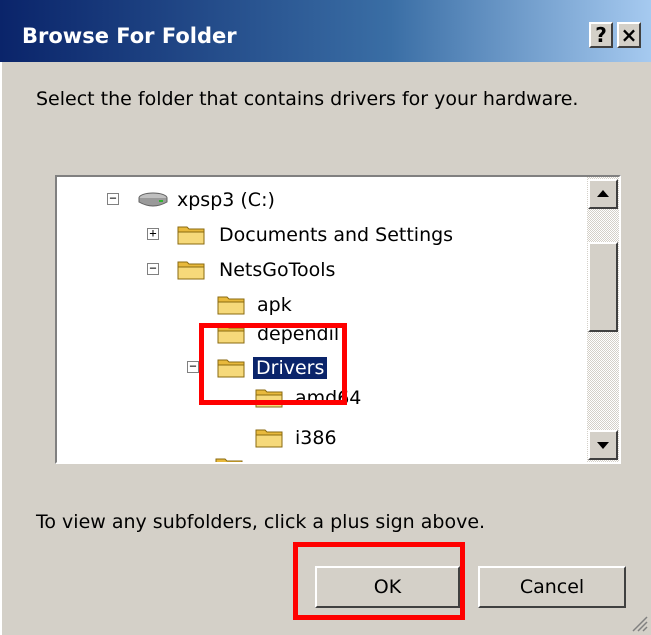 The image size is (651, 635). I want to click on tree-node-label: NetsGoTools, so click(277, 270).